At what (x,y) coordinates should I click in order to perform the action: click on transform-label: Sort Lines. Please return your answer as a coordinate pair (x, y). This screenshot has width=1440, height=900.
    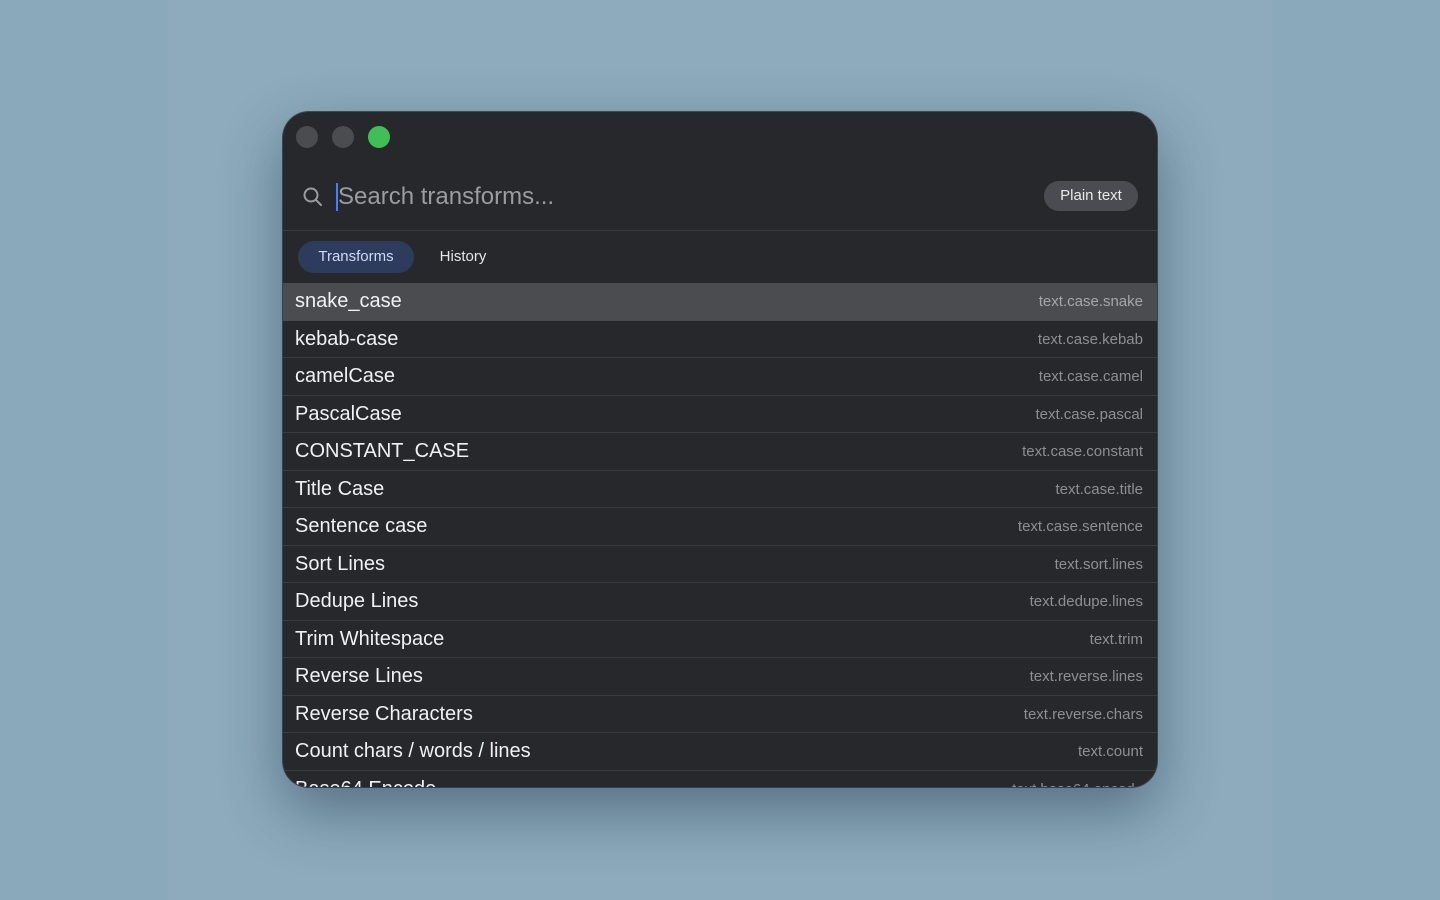
    Looking at the image, I should click on (340, 563).